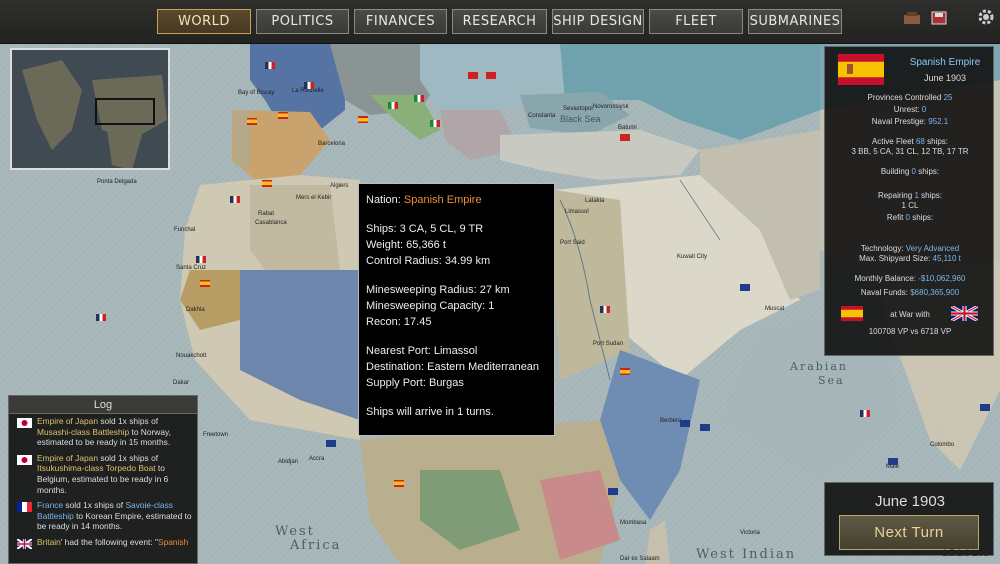 This screenshot has width=1000, height=564. Describe the element at coordinates (103, 405) in the screenshot. I see `log-title: Log` at that location.